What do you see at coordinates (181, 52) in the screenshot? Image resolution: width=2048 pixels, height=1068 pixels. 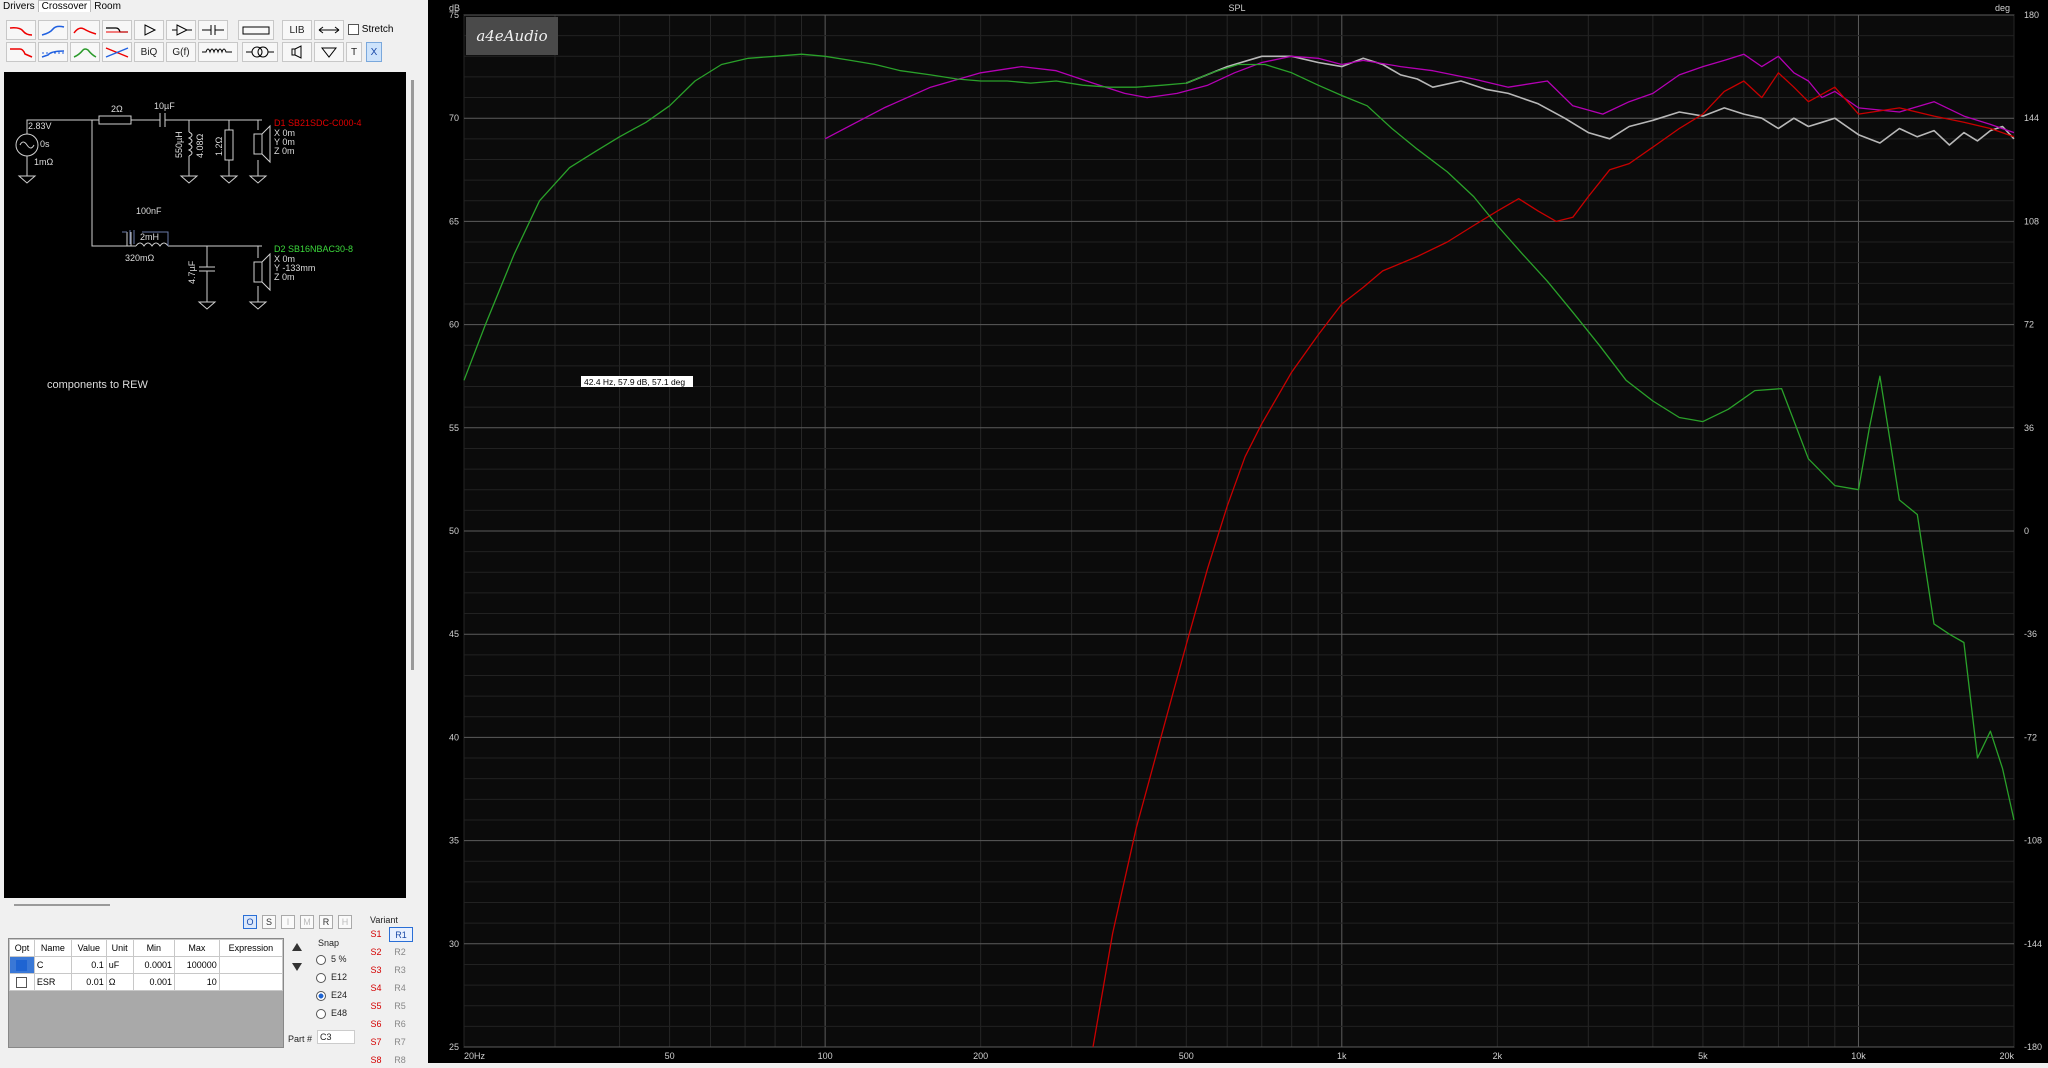 I see `gf-button: G(f)` at bounding box center [181, 52].